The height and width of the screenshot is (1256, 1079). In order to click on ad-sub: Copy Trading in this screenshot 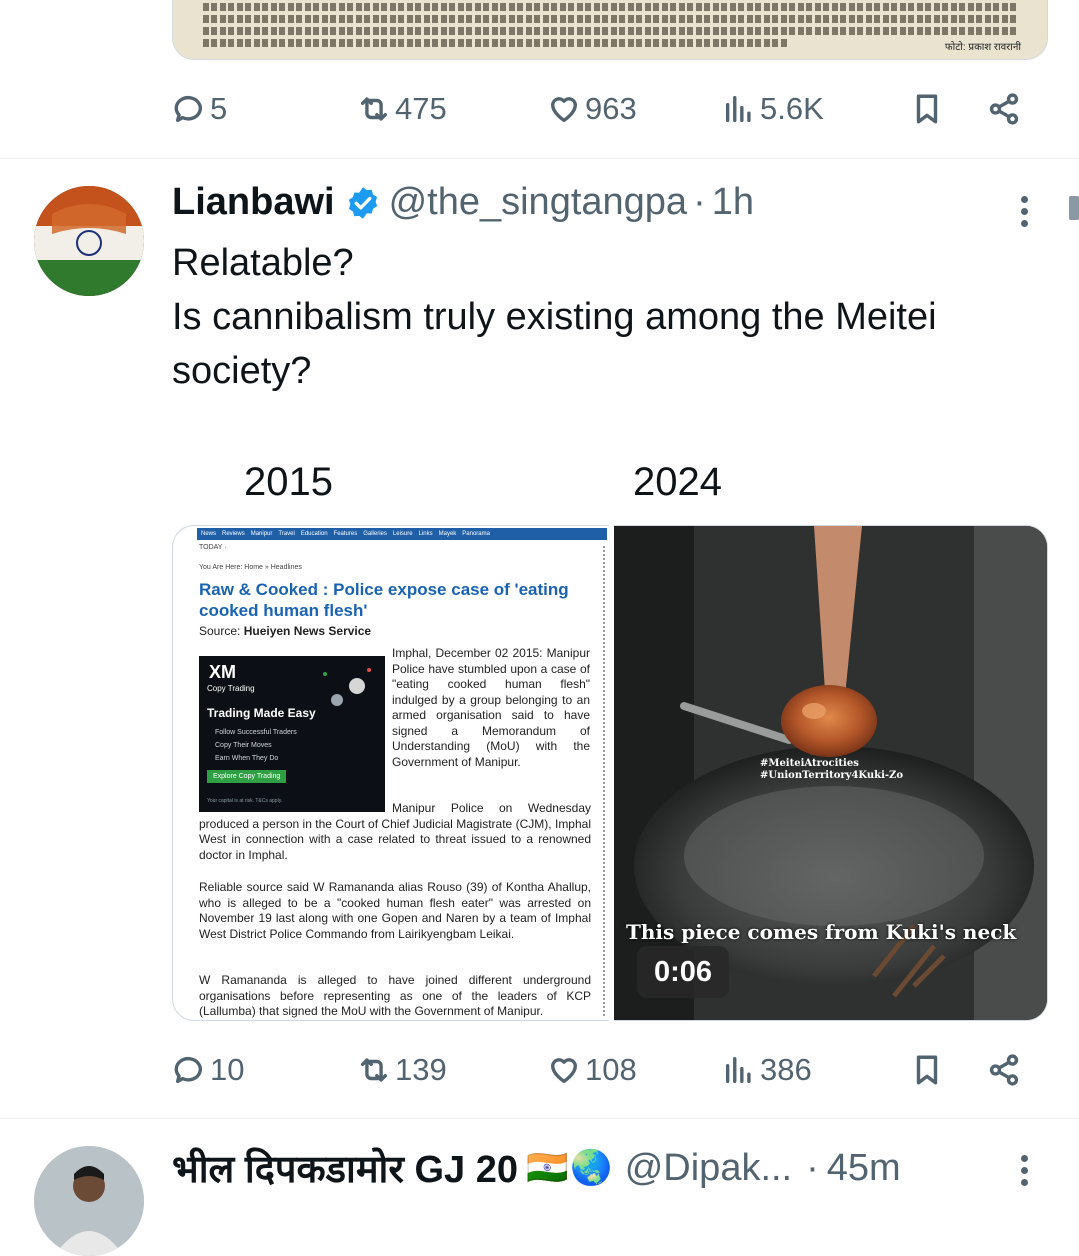, I will do `click(231, 688)`.